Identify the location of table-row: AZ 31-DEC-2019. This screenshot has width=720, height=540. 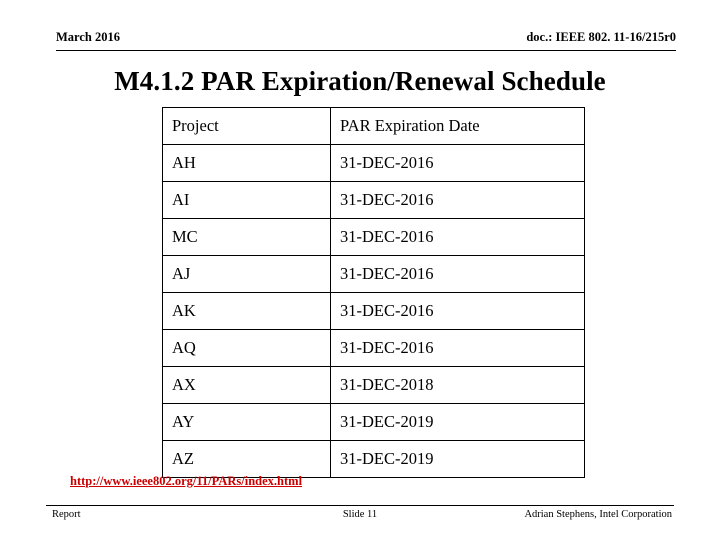
(373, 459).